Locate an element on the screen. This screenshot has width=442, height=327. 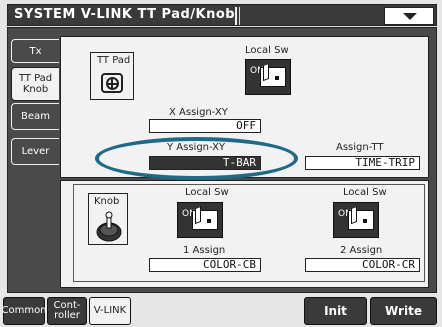
controller-button: Cont- roller is located at coordinates (67, 311).